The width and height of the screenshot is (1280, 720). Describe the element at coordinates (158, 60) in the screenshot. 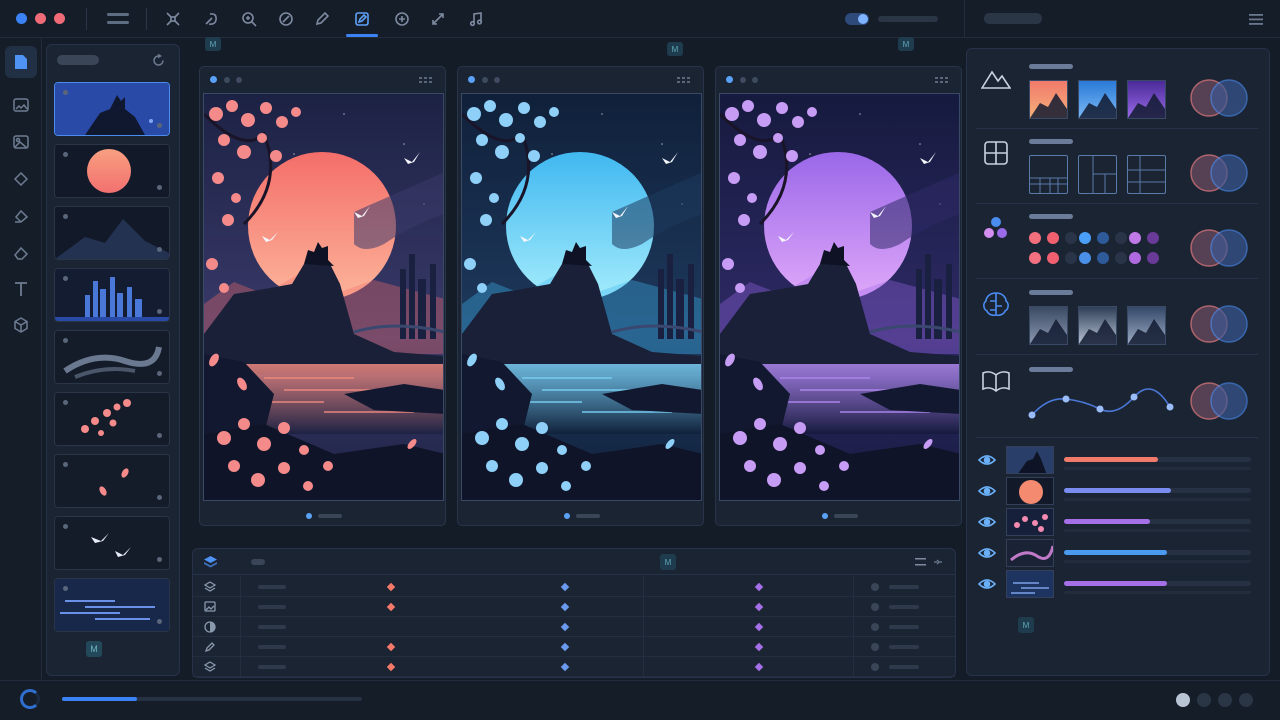

I see `refresh-icon` at that location.